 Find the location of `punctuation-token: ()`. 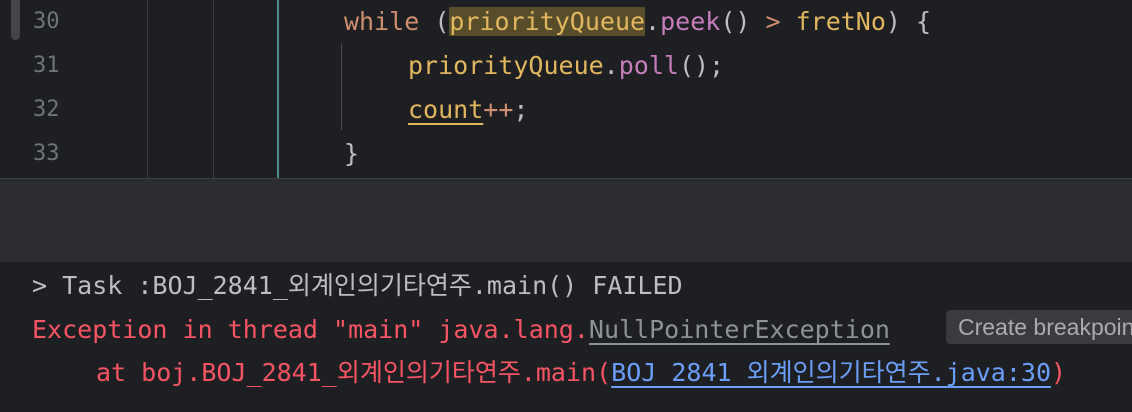

punctuation-token: () is located at coordinates (735, 21).